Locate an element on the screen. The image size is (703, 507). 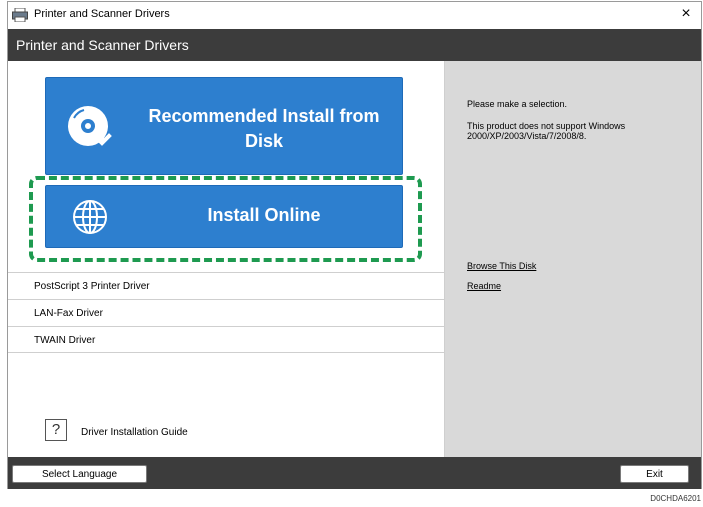
list-item-postscript: PostScript 3 Printer Driver is located at coordinates (226, 285).